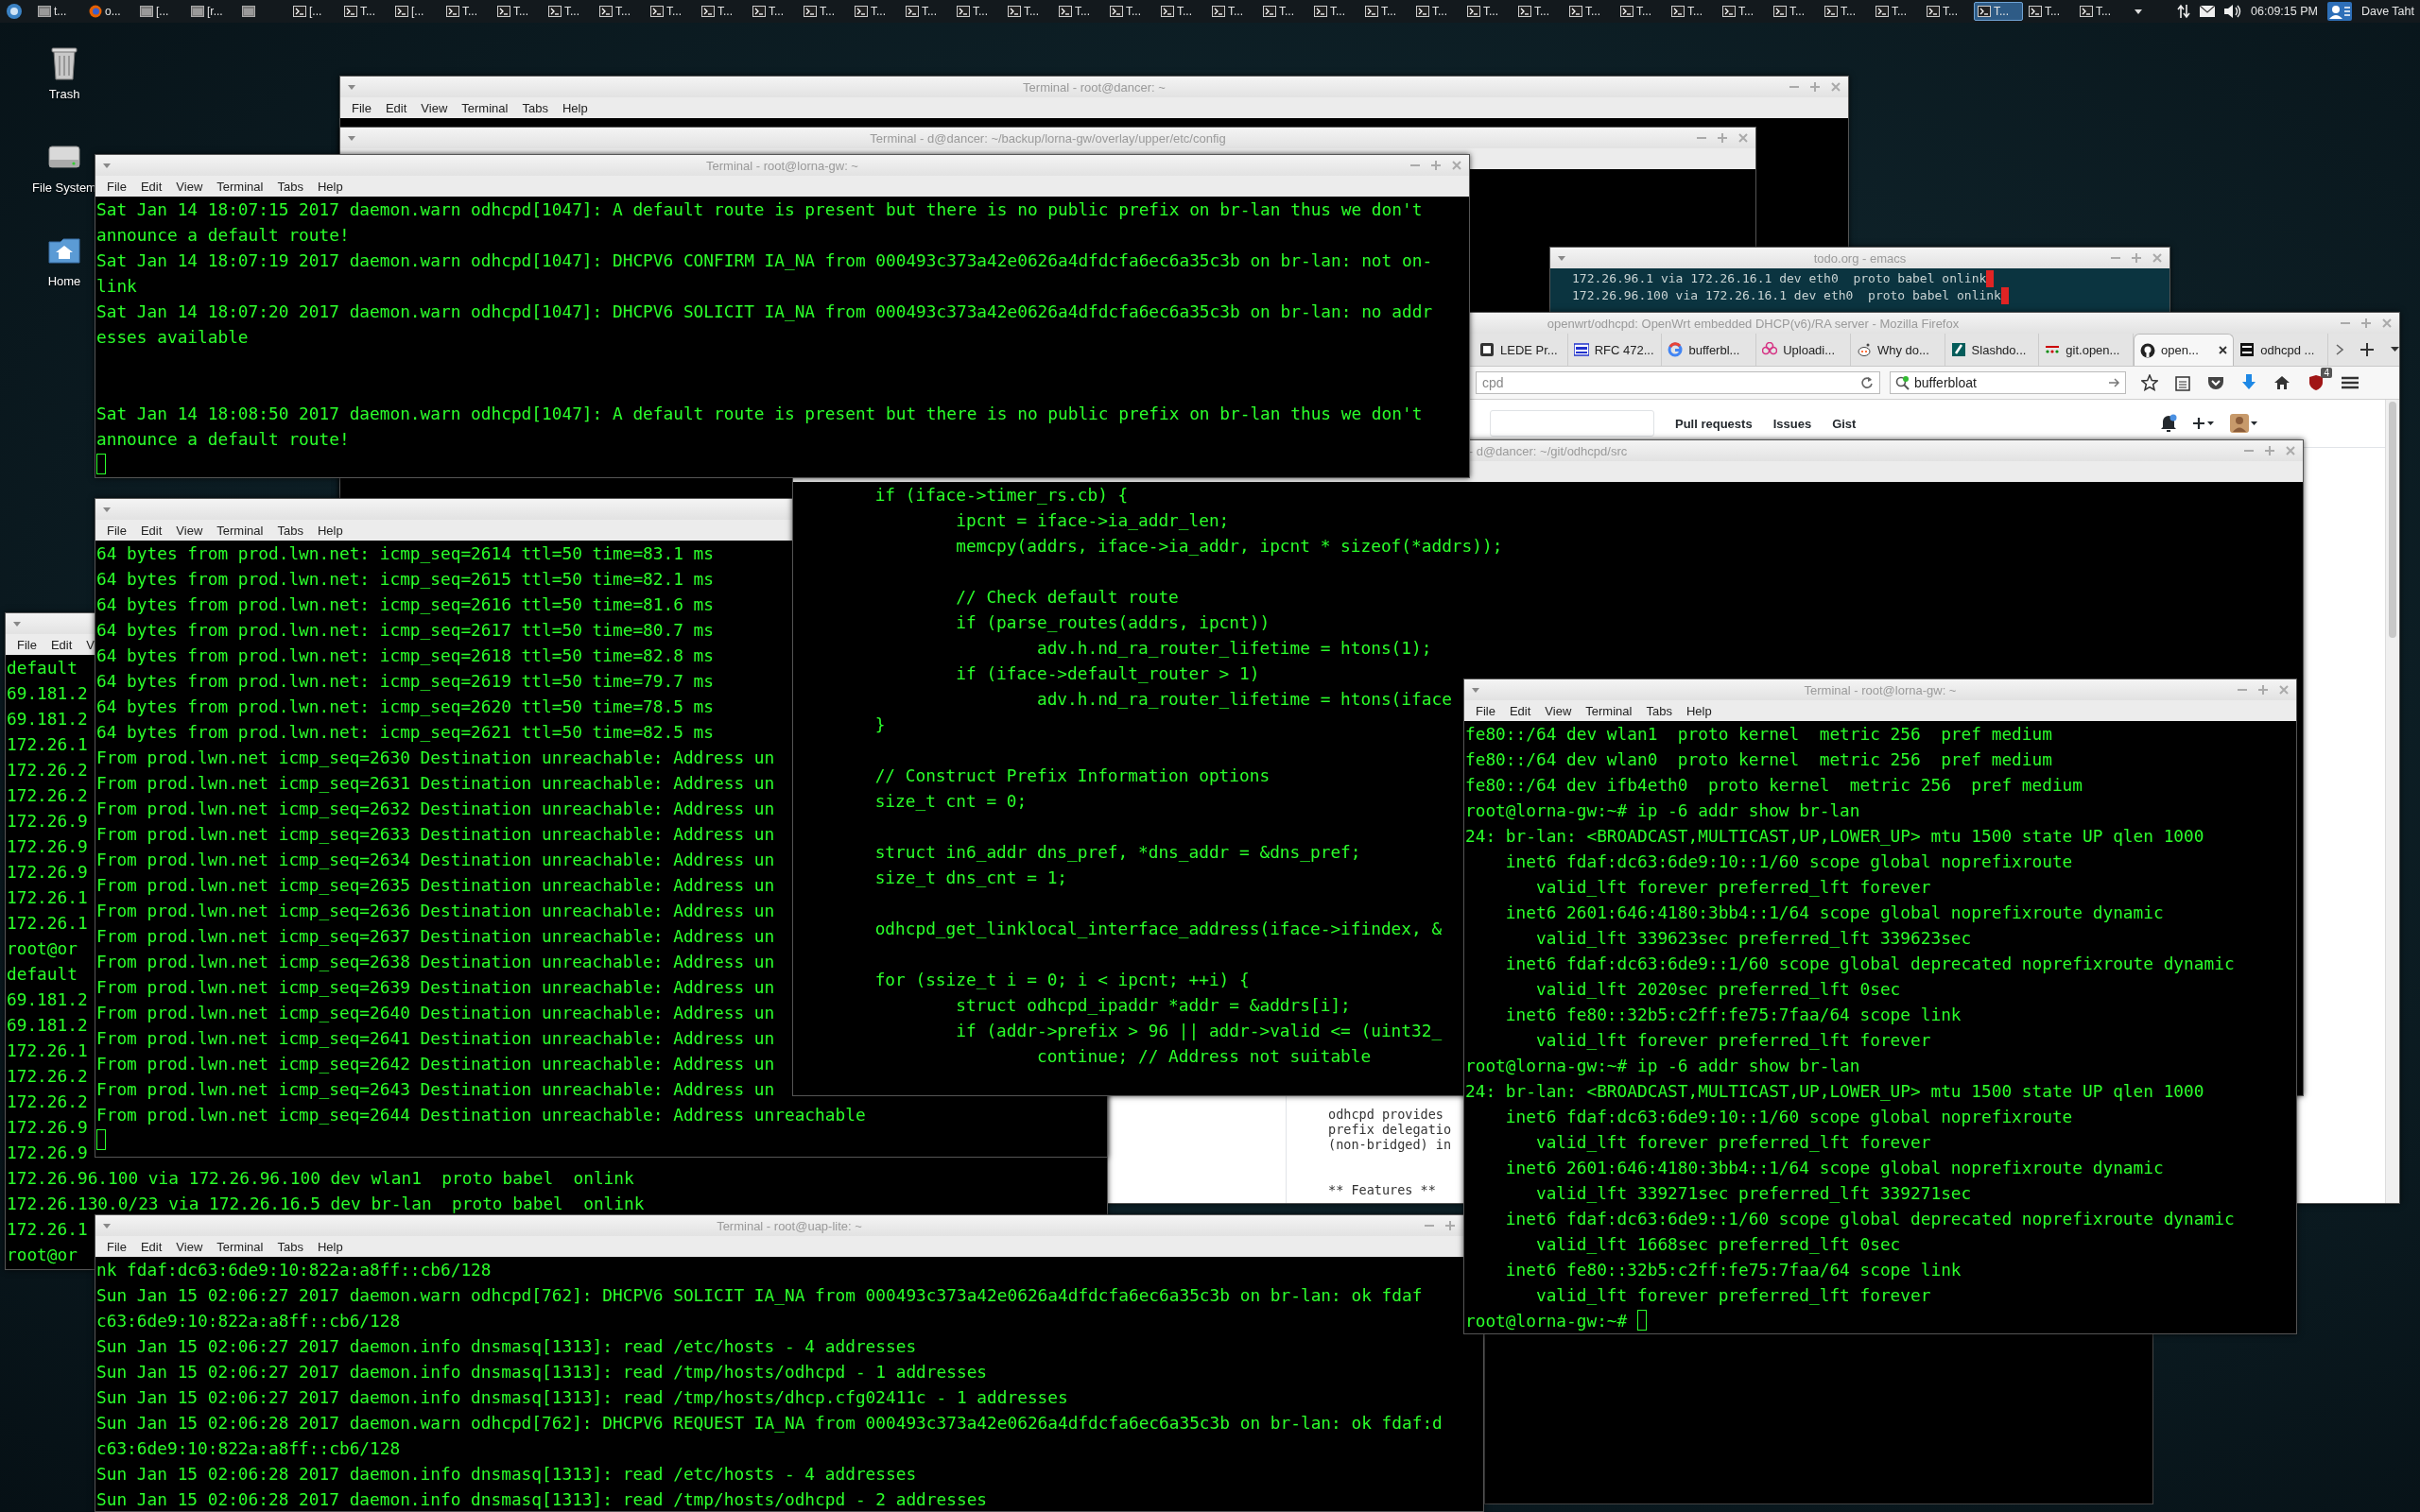 This screenshot has height=1512, width=2420. I want to click on reload-icon, so click(1867, 382).